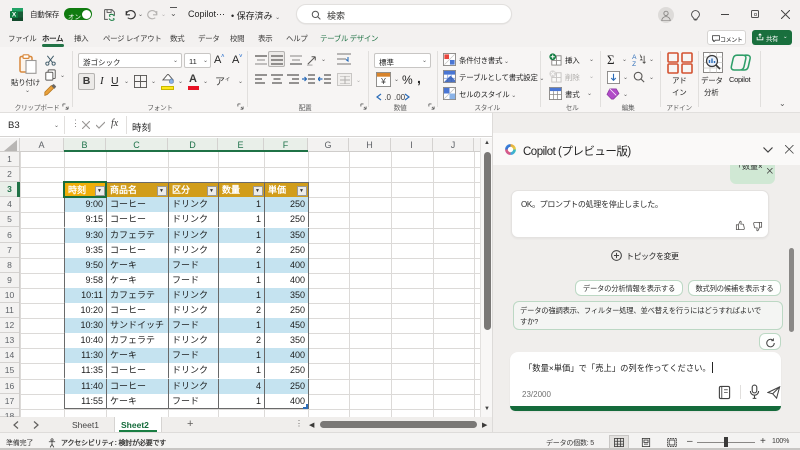 The height and width of the screenshot is (450, 800). Describe the element at coordinates (14, 15) in the screenshot. I see `svg-text: X` at that location.